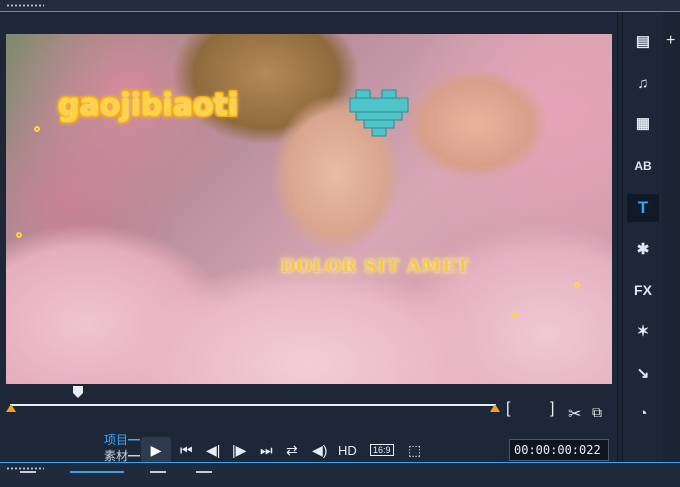 Image resolution: width=680 pixels, height=487 pixels. I want to click on trim-start-handle, so click(11, 408).